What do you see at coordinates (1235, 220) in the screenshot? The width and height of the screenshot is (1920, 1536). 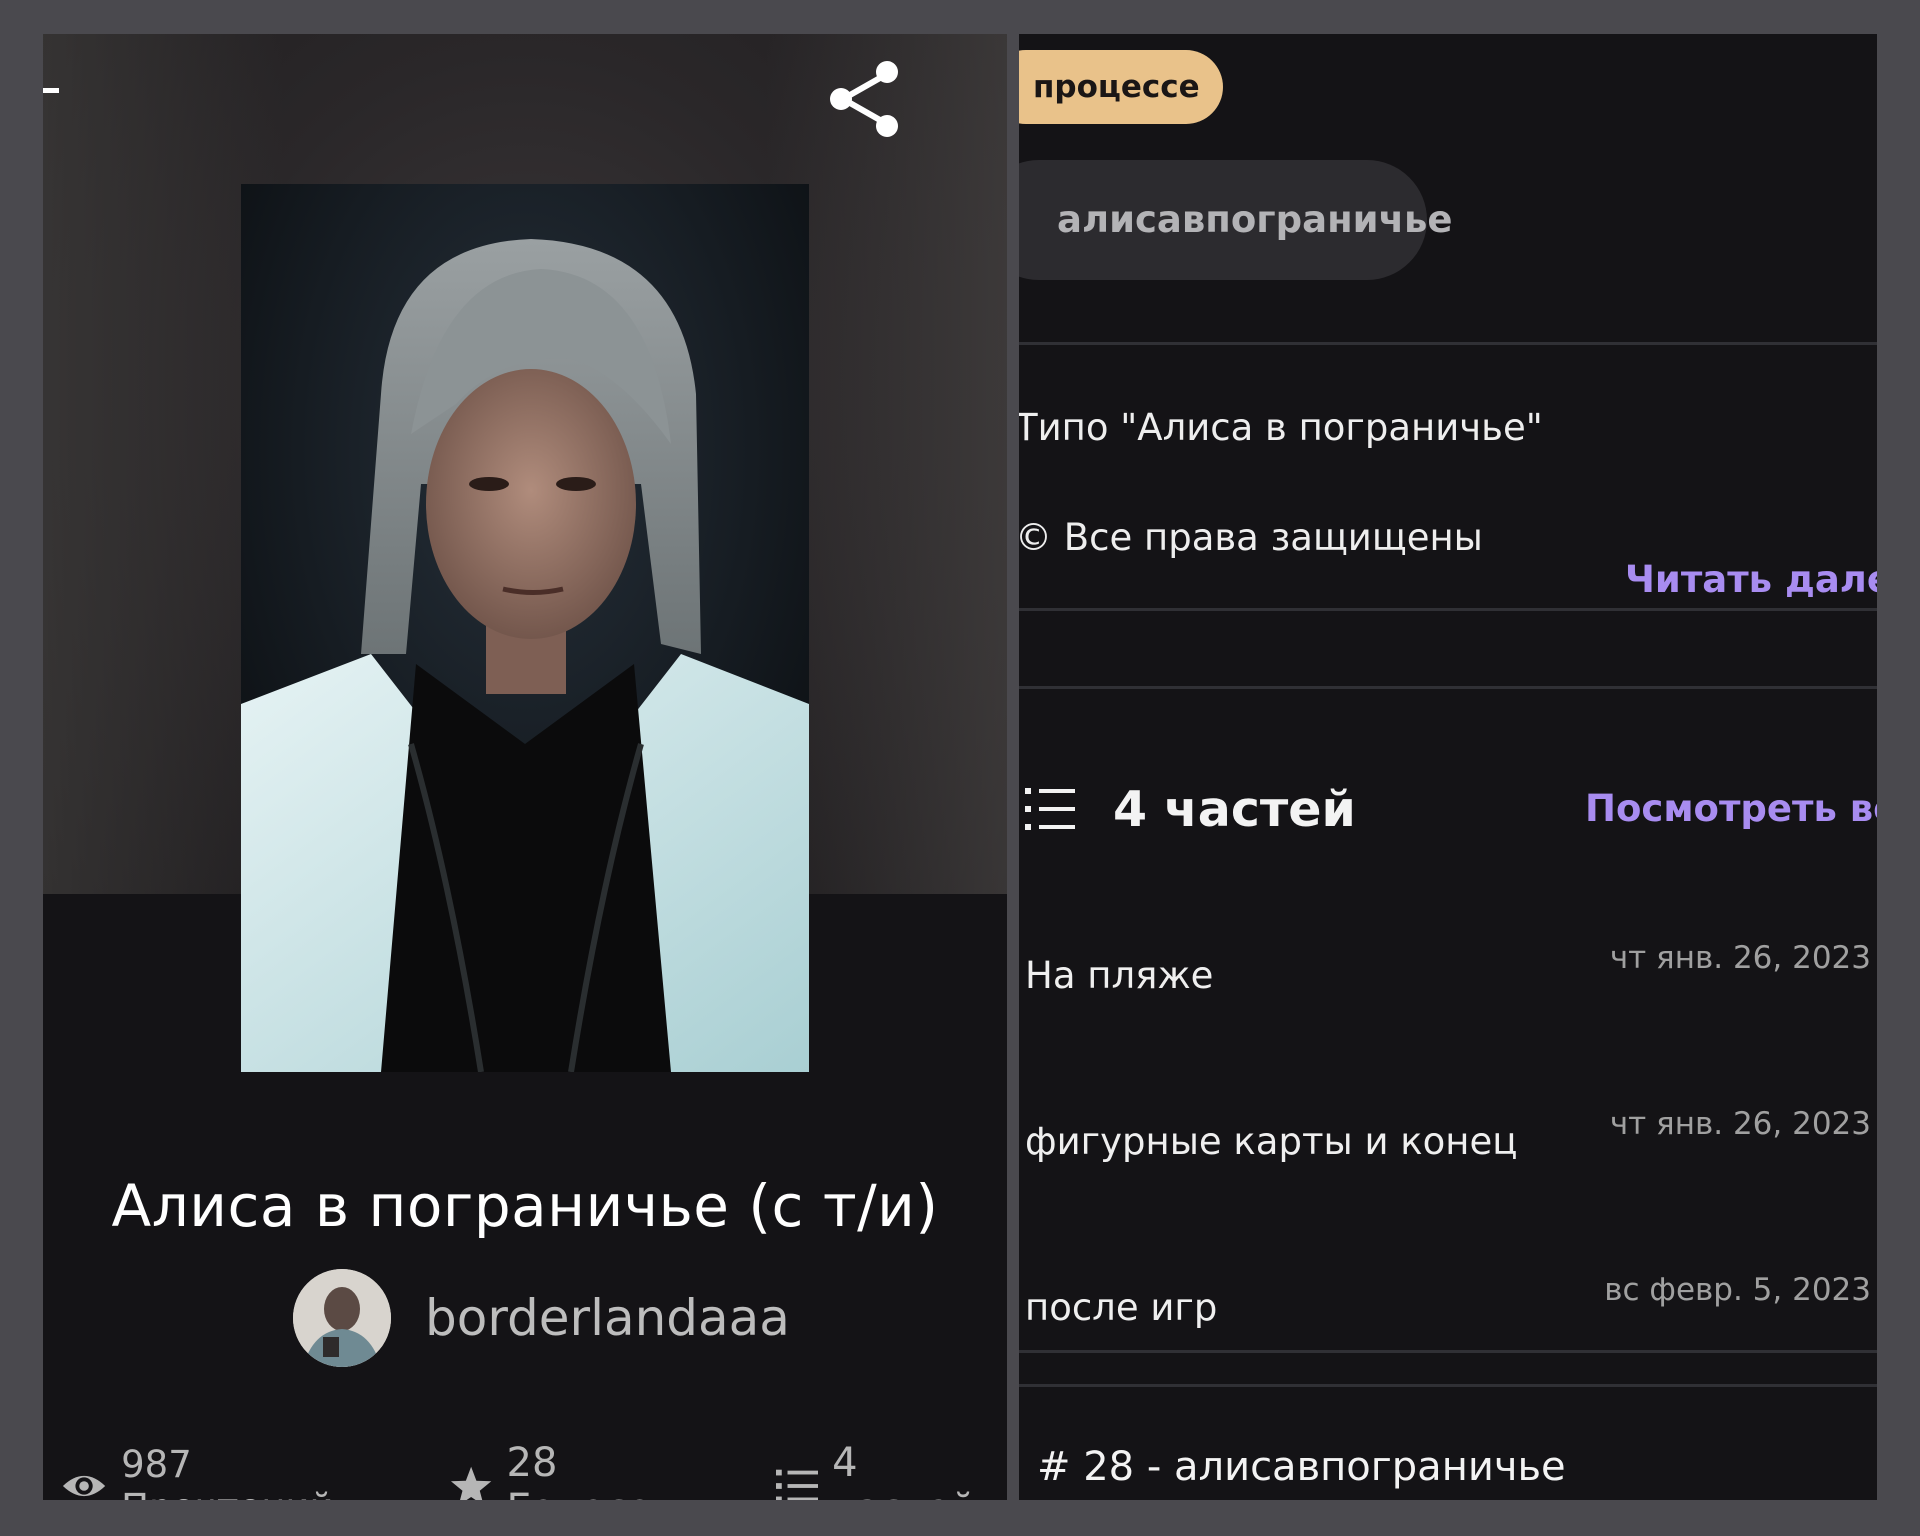 I see `tag-chip: алисавпограничье` at bounding box center [1235, 220].